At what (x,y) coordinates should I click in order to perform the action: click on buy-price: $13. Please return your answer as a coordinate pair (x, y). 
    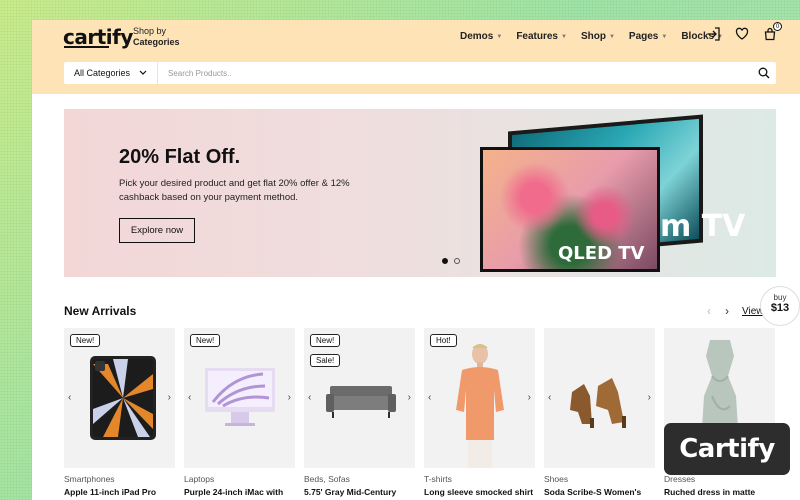
    Looking at the image, I should click on (780, 308).